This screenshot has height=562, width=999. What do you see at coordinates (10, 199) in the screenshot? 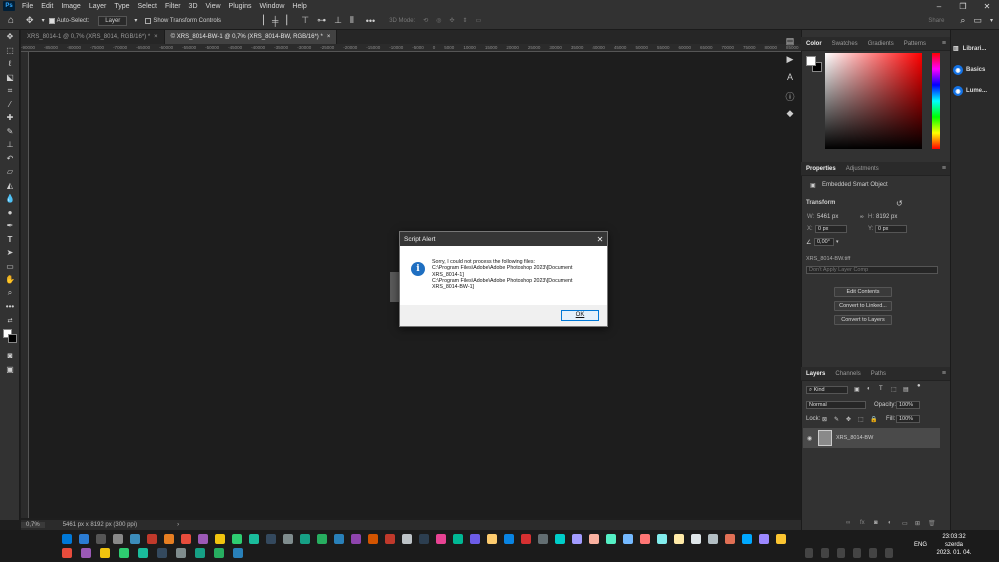
I see `blur-tool-icon: 💧` at bounding box center [10, 199].